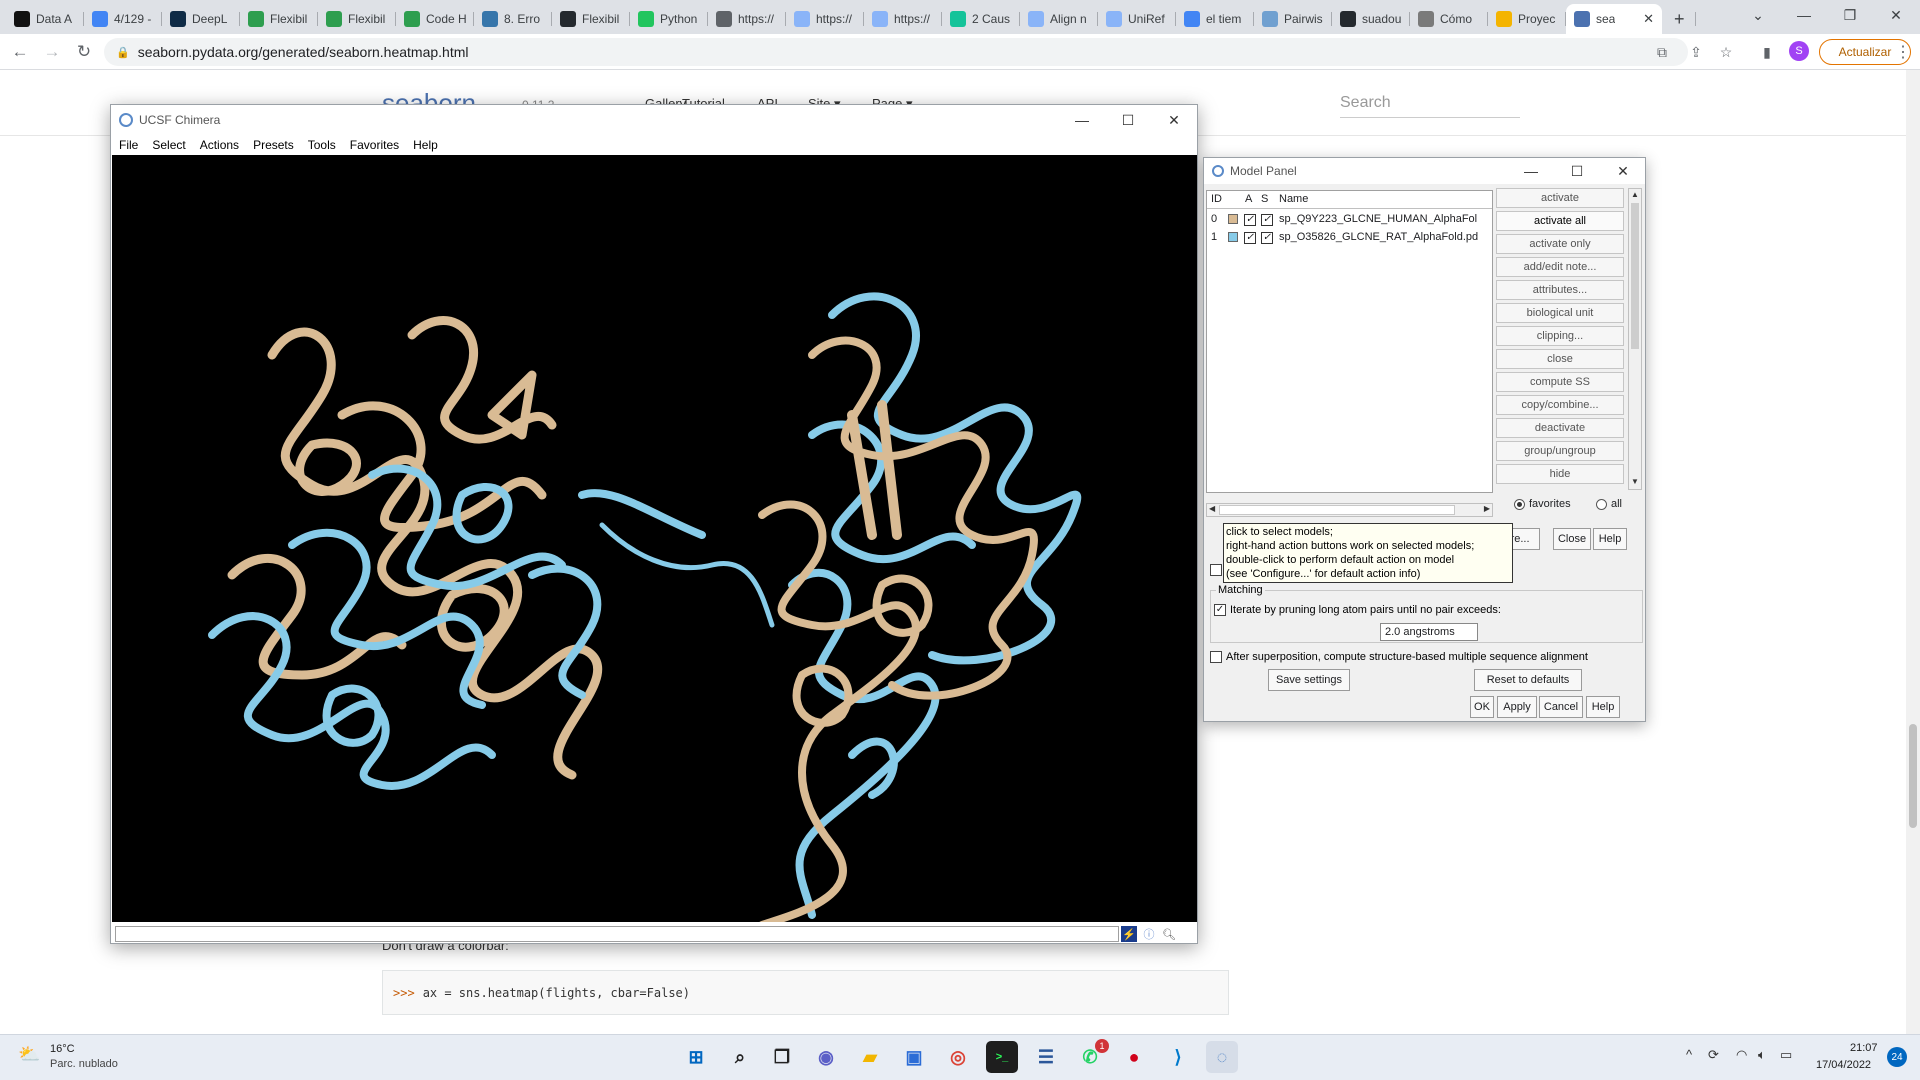  Describe the element at coordinates (1212, 508) in the screenshot. I see `scroll-left-icon: ◀` at that location.